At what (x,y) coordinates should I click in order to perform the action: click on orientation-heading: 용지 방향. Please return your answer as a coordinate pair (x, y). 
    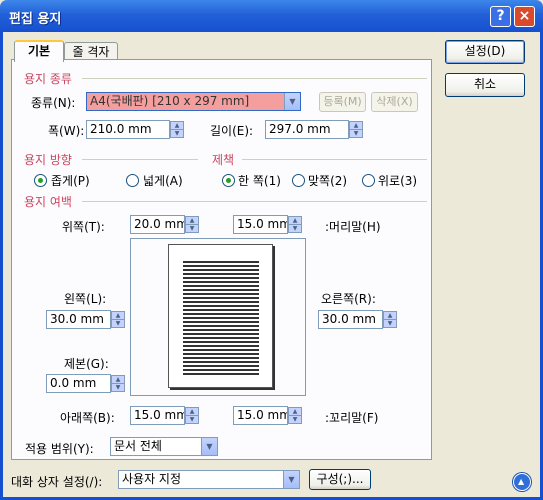
    Looking at the image, I should click on (48, 160).